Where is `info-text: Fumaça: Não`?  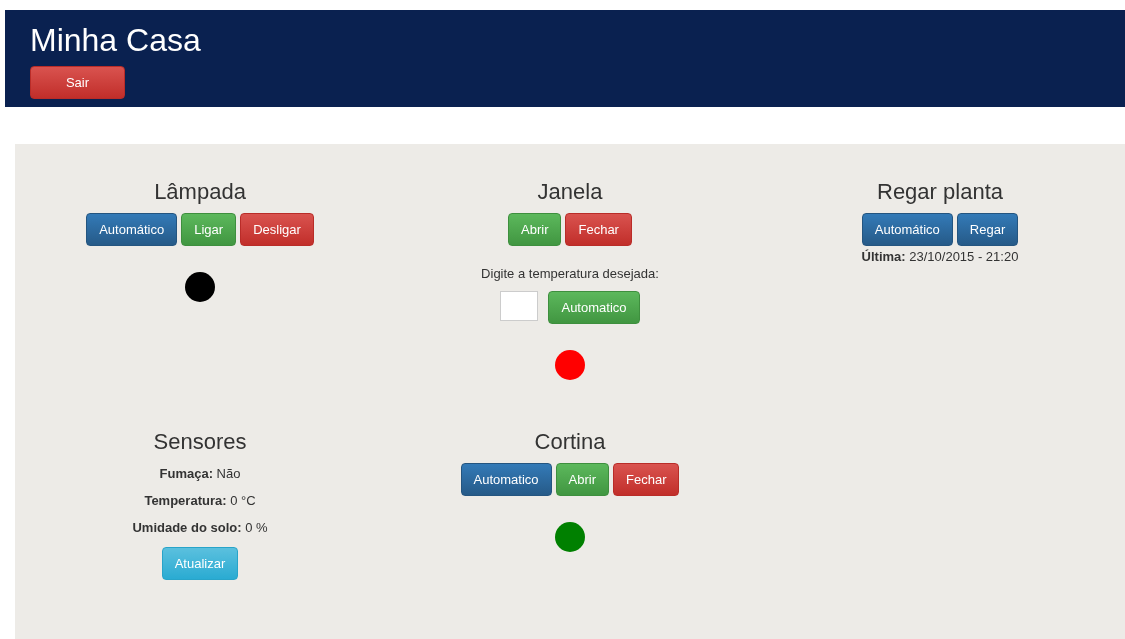 info-text: Fumaça: Não is located at coordinates (200, 474).